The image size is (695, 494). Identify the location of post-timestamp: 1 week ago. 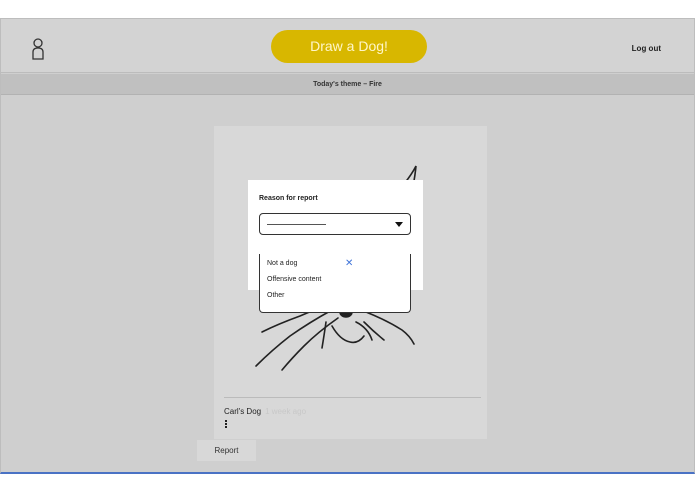
(286, 411).